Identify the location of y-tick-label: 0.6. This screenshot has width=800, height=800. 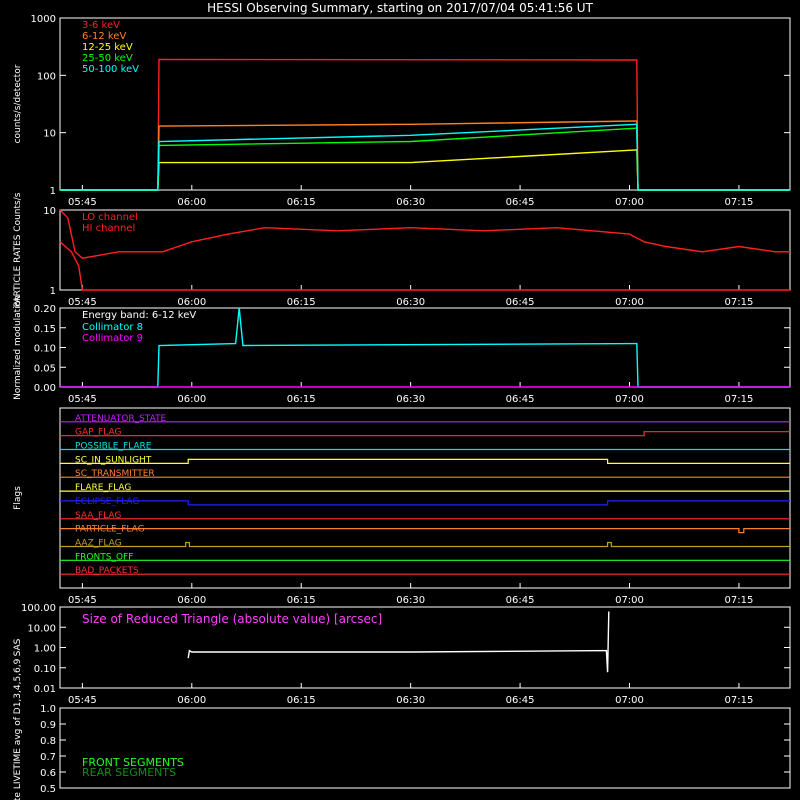
(48, 773).